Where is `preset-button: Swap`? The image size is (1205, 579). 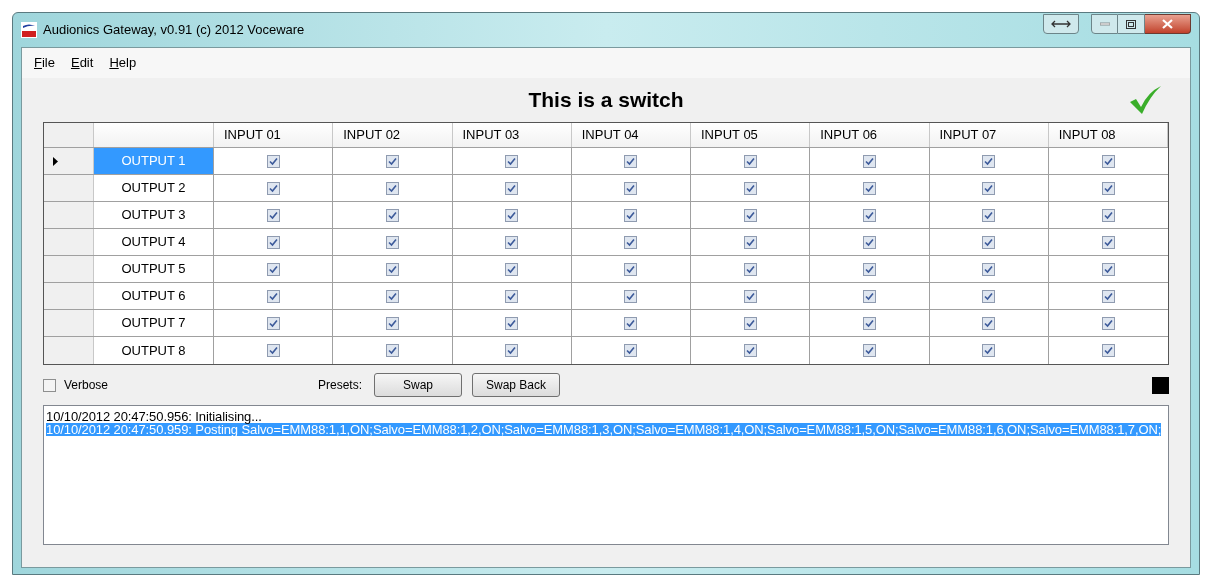 preset-button: Swap is located at coordinates (418, 385).